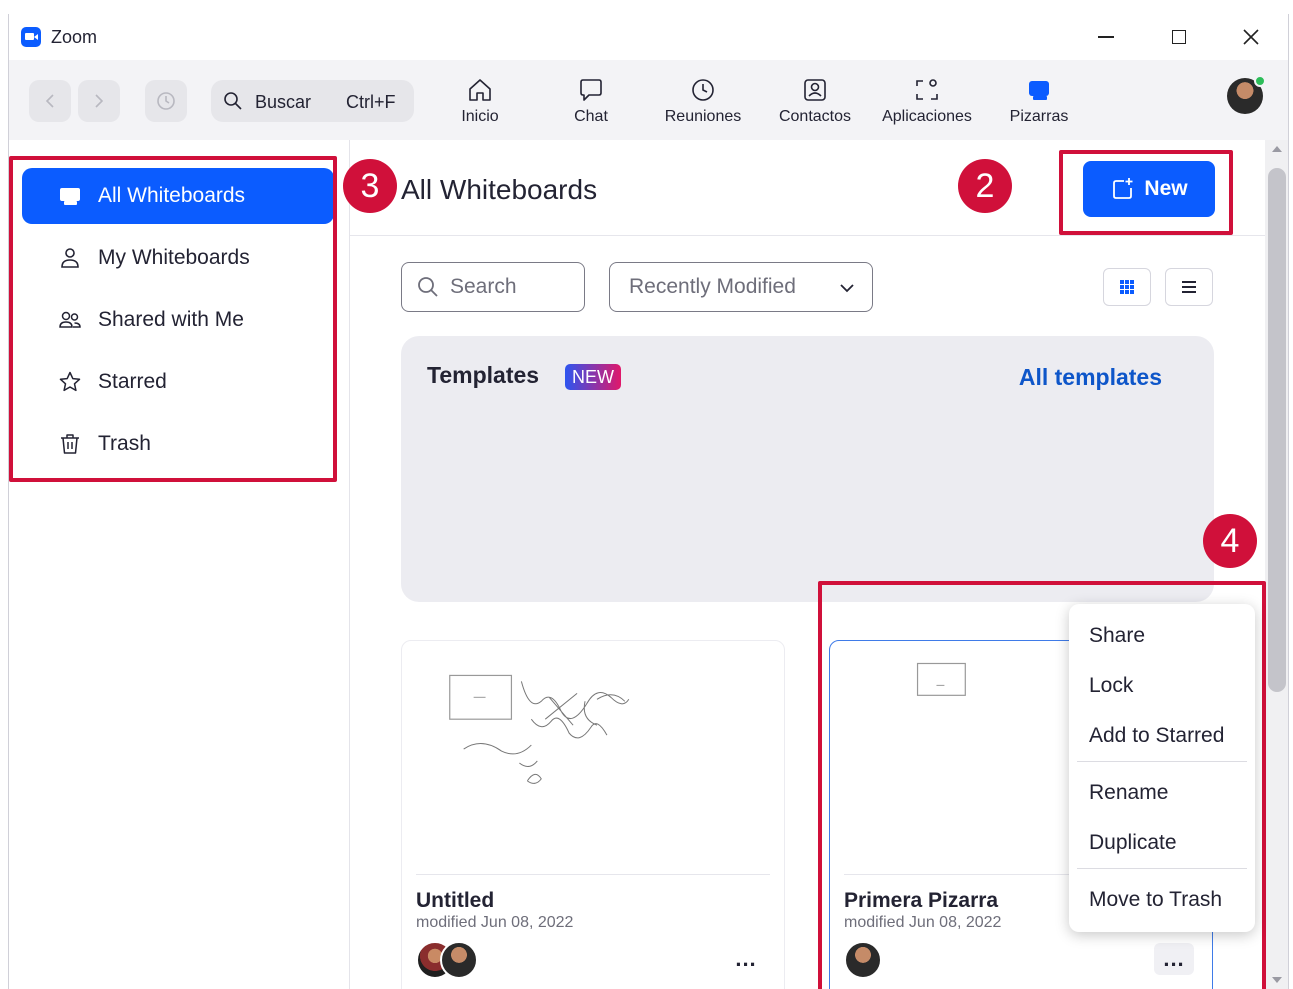  I want to click on global-search: Buscar Ctrl+F, so click(312, 101).